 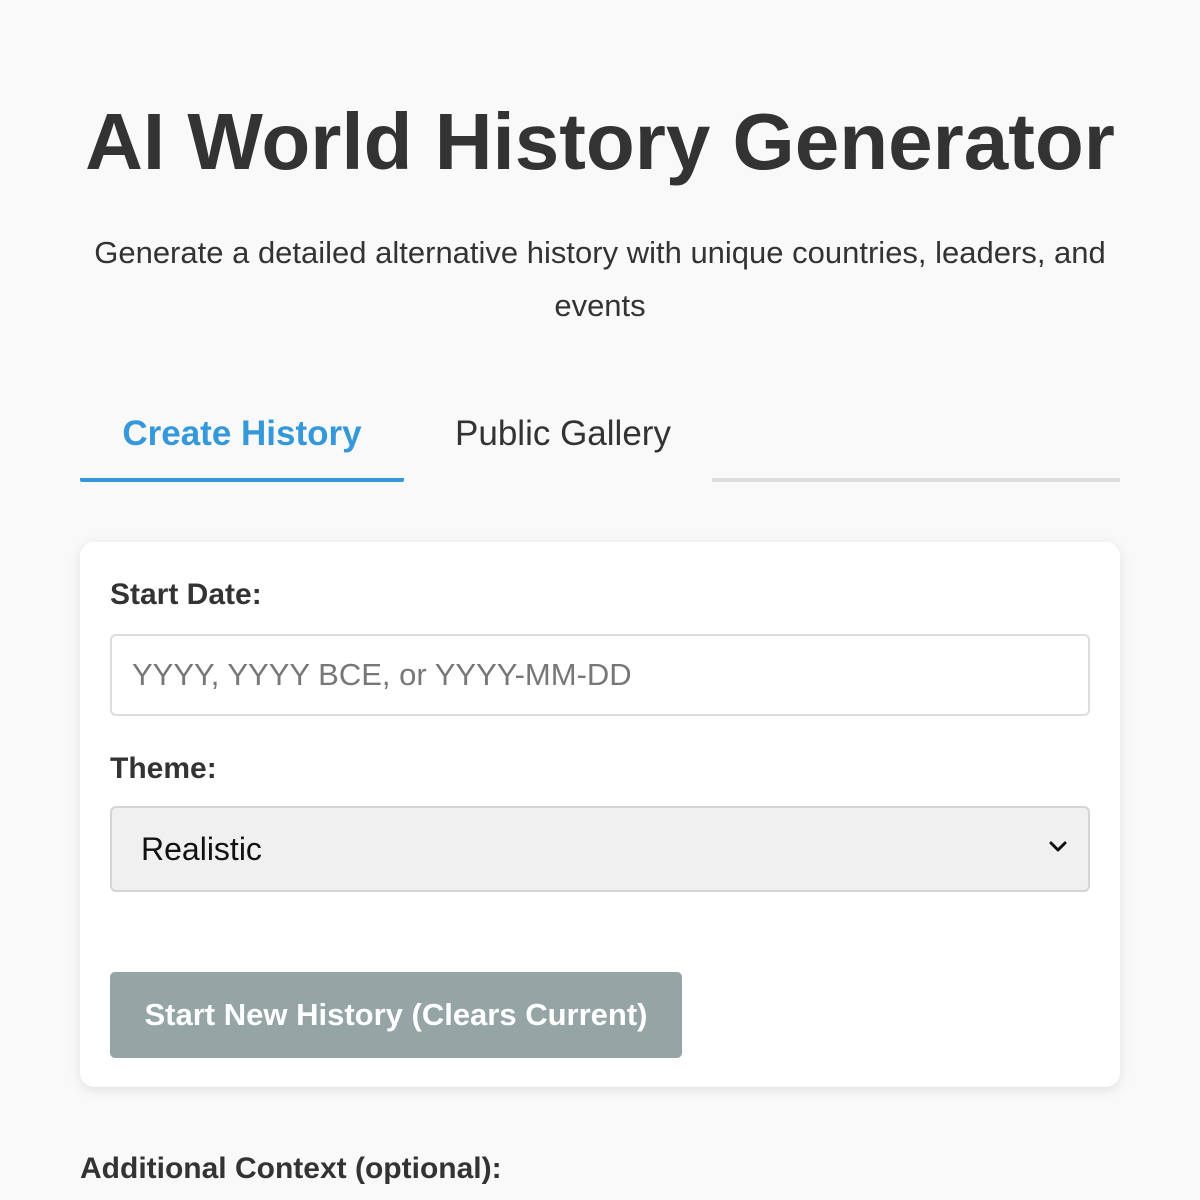 What do you see at coordinates (163, 768) in the screenshot?
I see `theme-label: Theme:` at bounding box center [163, 768].